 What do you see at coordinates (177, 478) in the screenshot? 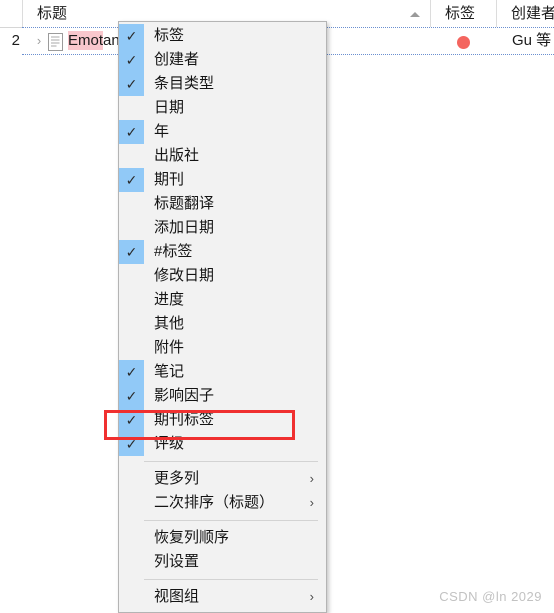
I see `menu-item-label: 更多列` at bounding box center [177, 478].